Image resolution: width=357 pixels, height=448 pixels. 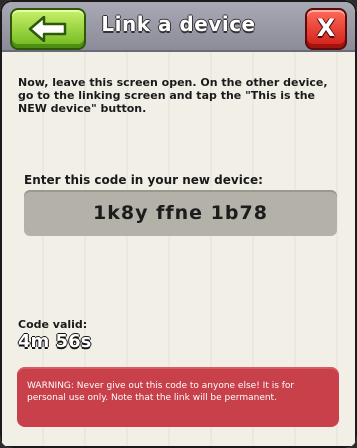 I want to click on code-label: Enter this code in your new device:, so click(x=143, y=180).